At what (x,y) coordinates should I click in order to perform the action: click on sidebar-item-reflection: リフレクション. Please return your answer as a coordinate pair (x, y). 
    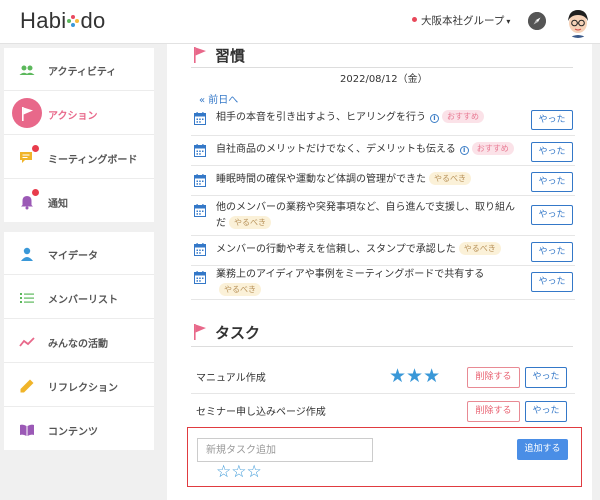
    Looking at the image, I should click on (79, 385).